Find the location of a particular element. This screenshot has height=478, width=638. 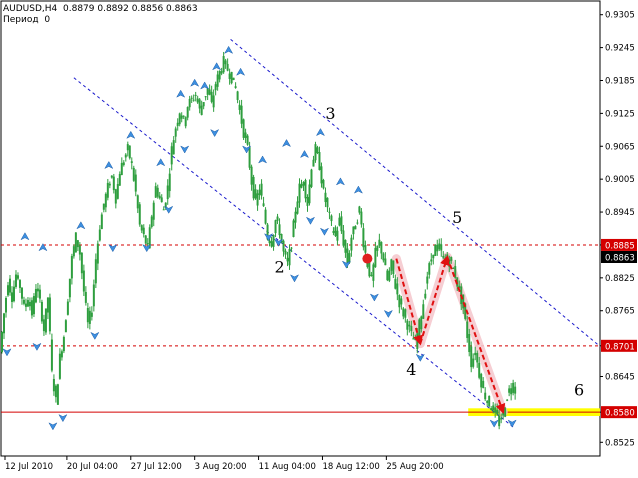

y-tick-label: 0.8885 is located at coordinates (620, 246).